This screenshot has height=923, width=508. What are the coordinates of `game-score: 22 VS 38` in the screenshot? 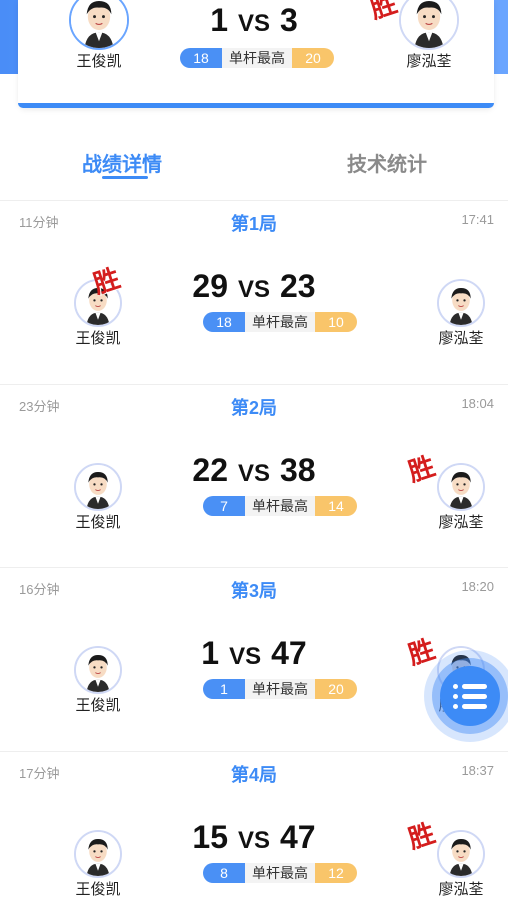 It's located at (254, 470).